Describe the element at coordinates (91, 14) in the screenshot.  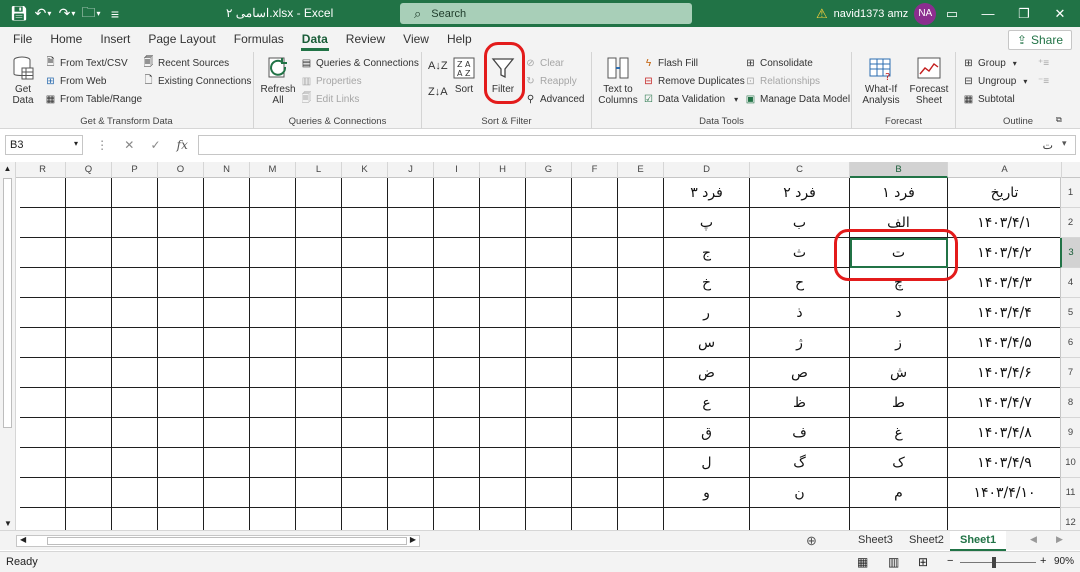
I see `open-folder-icon: 🗀 ▾` at that location.